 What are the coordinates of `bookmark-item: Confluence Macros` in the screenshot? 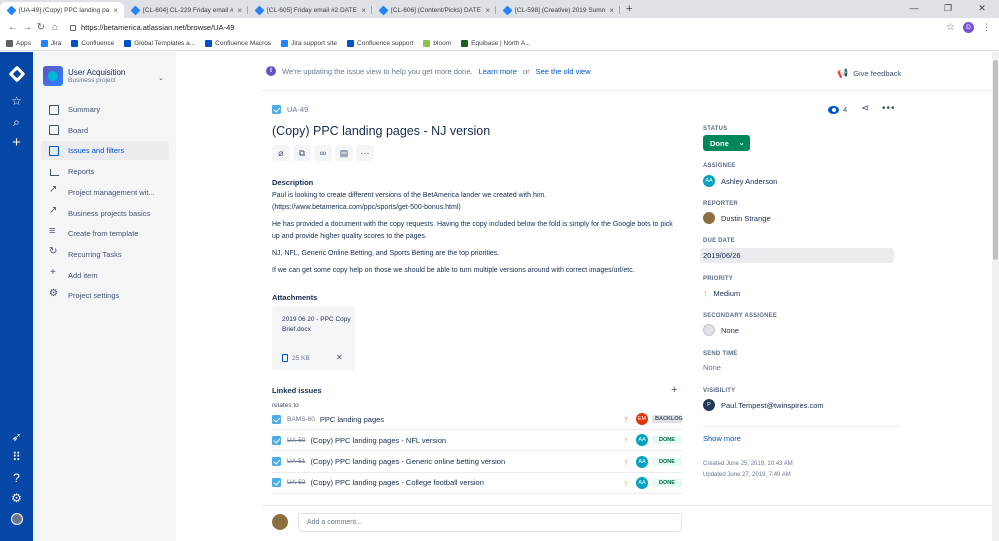 It's located at (238, 43).